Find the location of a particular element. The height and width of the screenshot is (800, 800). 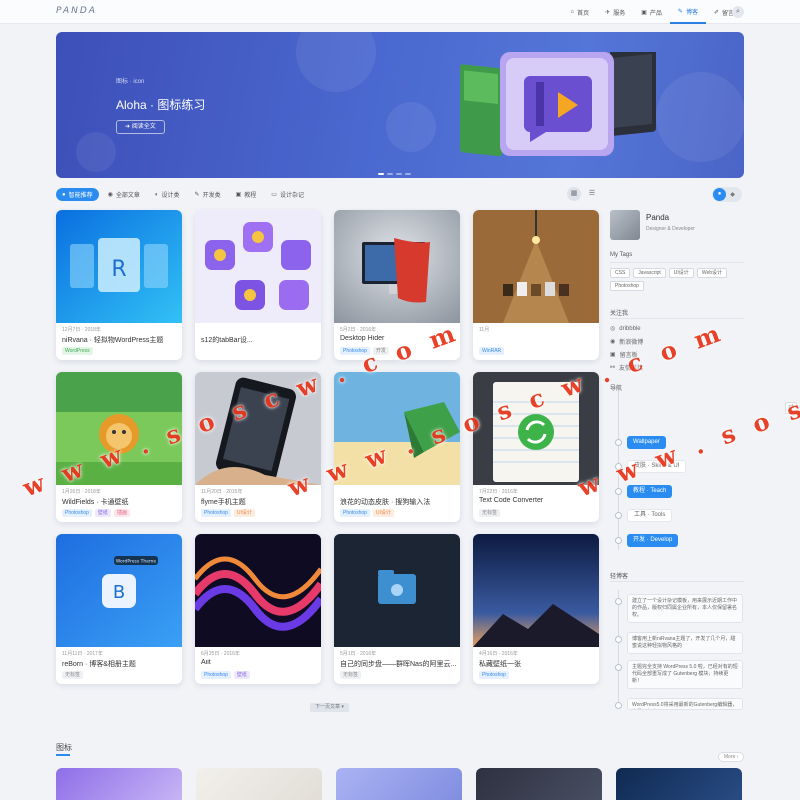

tab-1: ◉ 全部文章 is located at coordinates (124, 194).